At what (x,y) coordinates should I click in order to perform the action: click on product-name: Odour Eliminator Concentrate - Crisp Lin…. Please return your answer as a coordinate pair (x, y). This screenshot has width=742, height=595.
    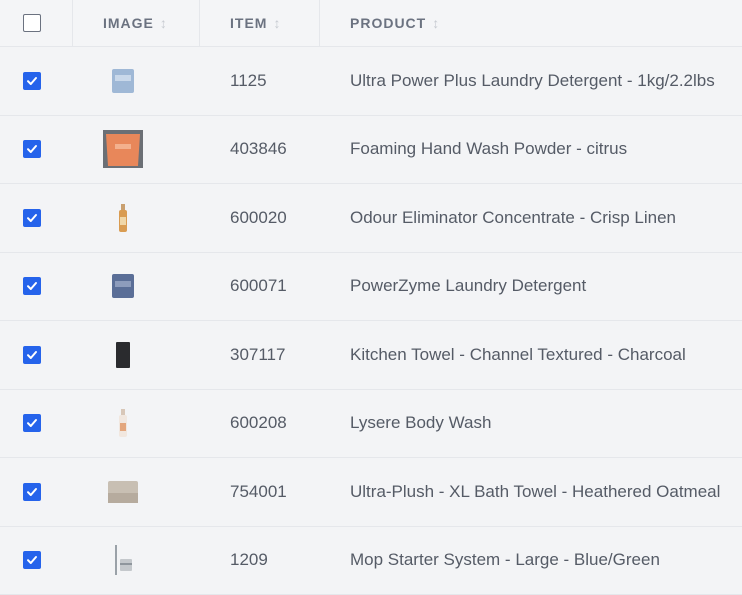
    Looking at the image, I should click on (513, 218).